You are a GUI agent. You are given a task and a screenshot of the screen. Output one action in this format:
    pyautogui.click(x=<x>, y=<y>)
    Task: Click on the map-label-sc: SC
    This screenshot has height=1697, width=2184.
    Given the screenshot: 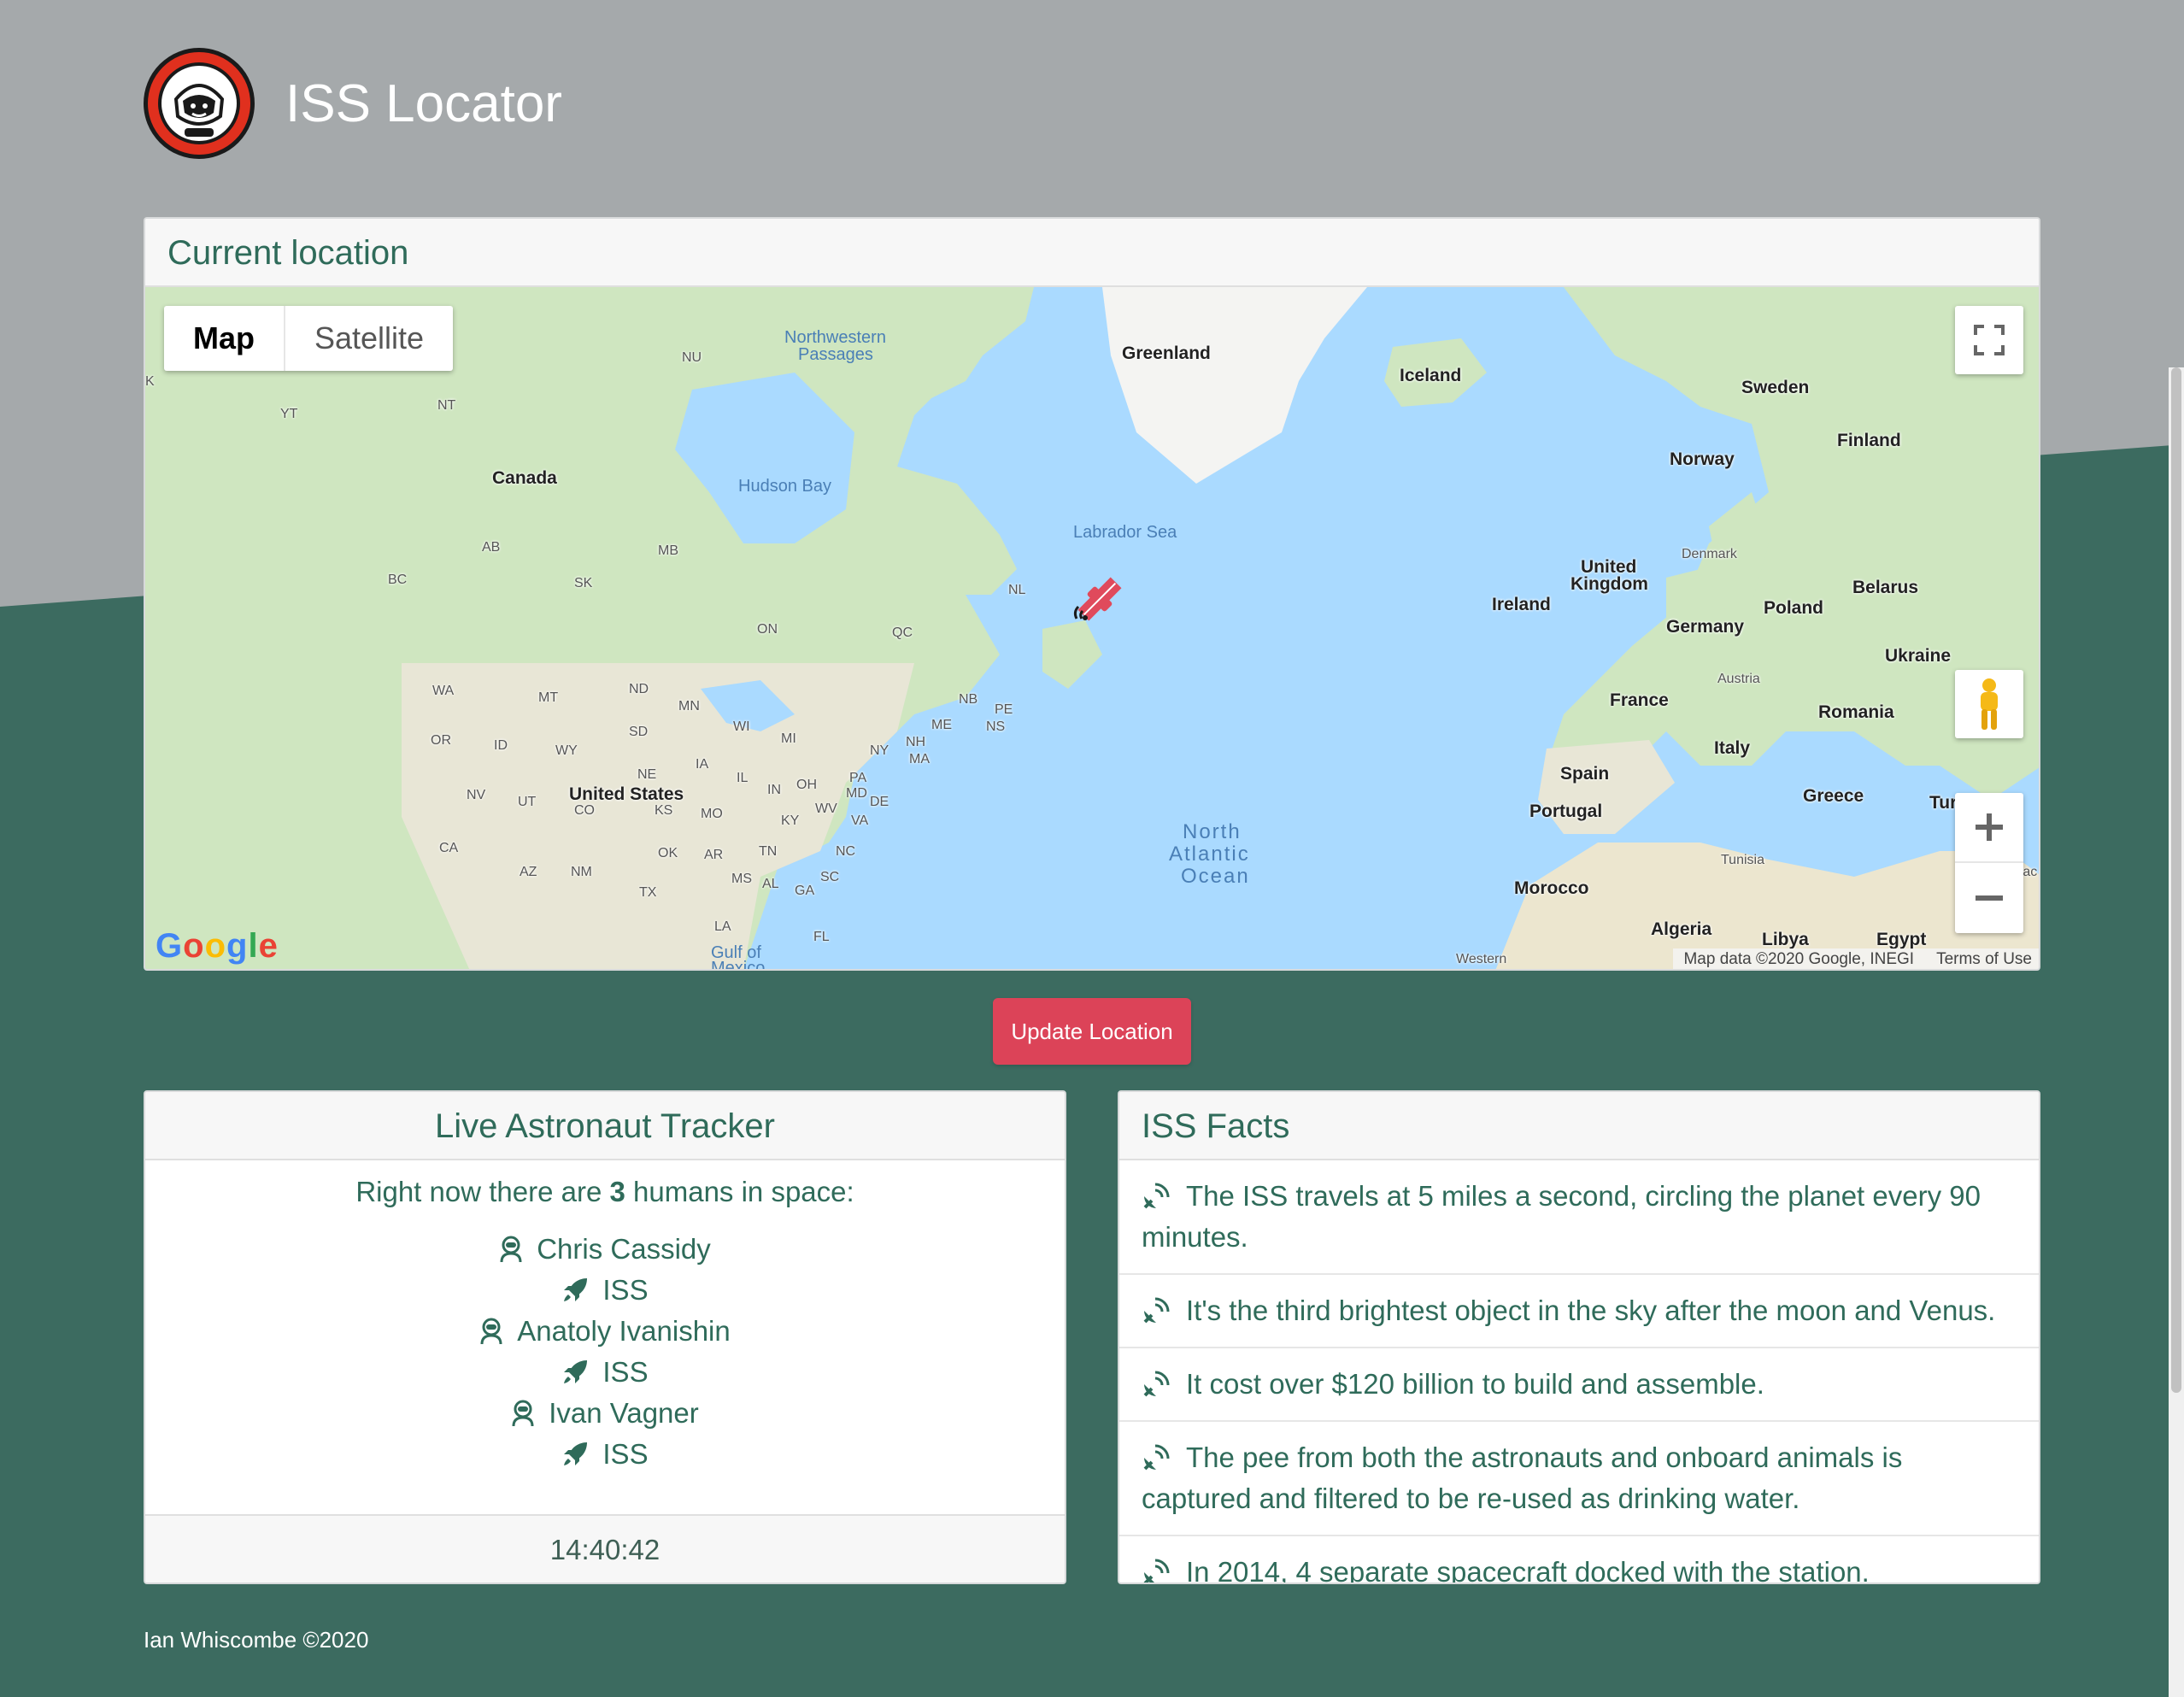 What is the action you would take?
    pyautogui.click(x=830, y=877)
    